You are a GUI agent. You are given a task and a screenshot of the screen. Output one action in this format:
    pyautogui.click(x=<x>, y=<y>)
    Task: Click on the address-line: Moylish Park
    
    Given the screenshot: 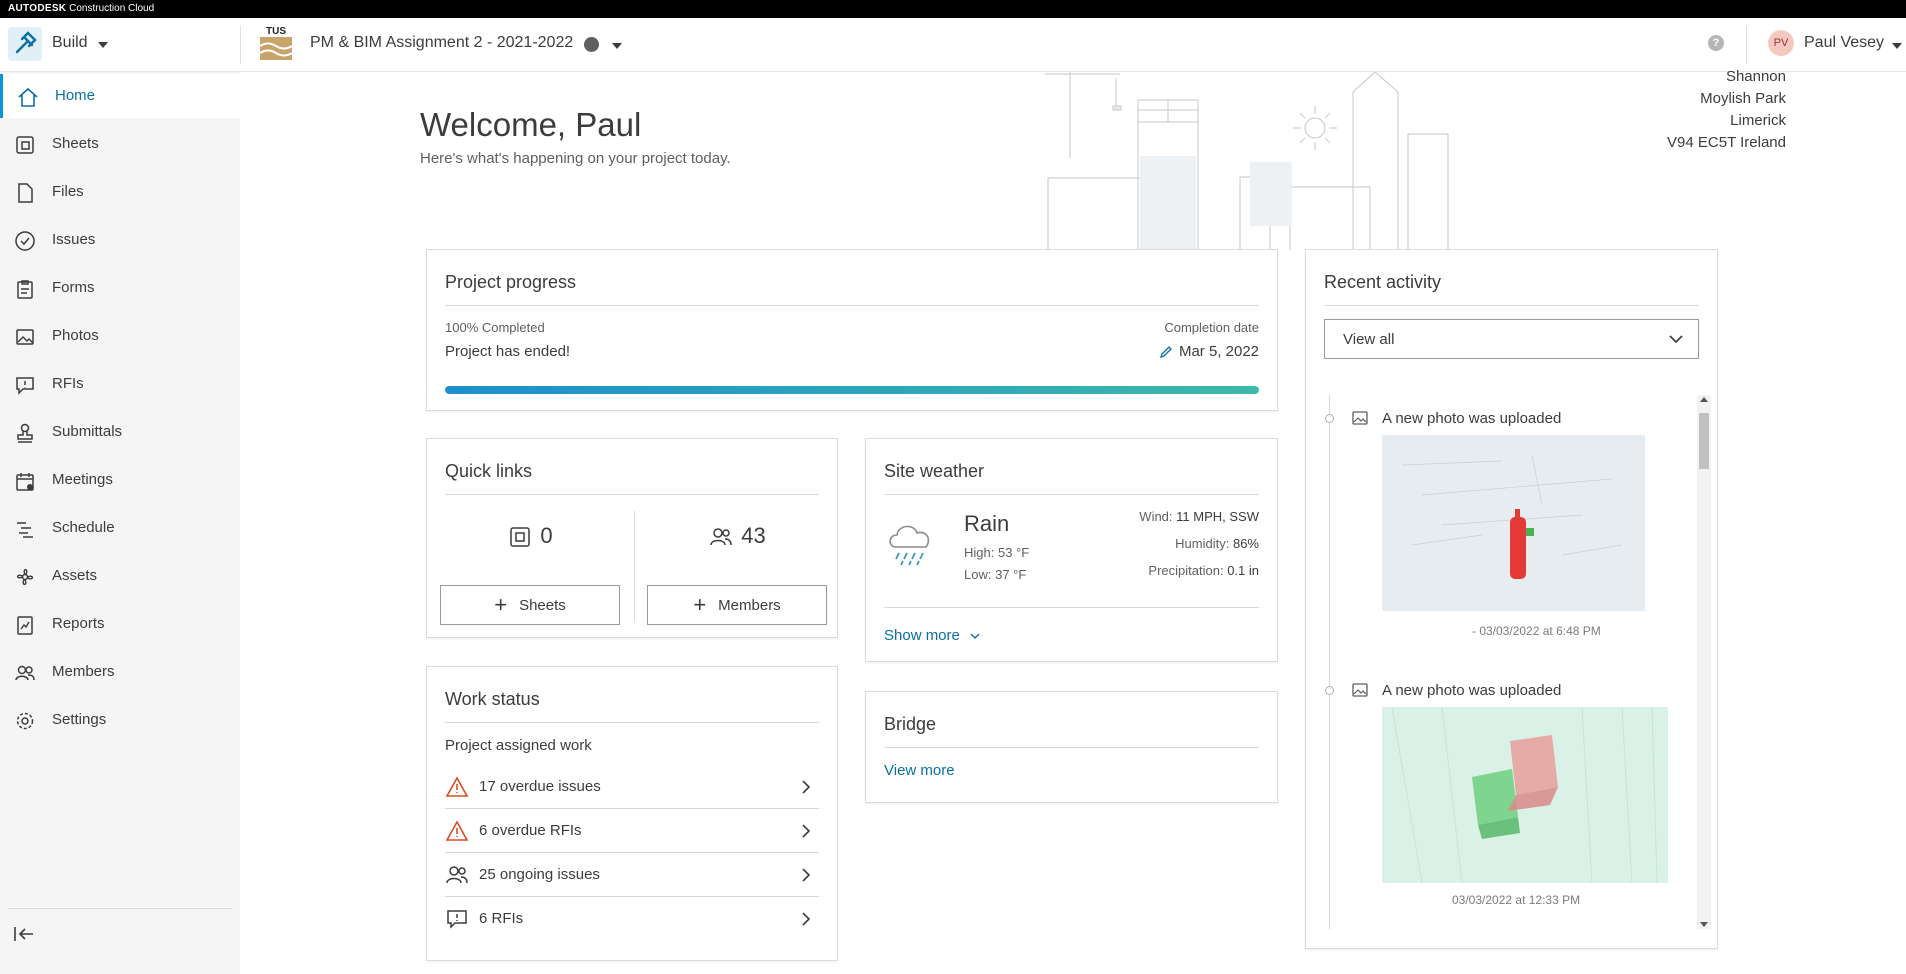 What is the action you would take?
    pyautogui.click(x=1743, y=98)
    